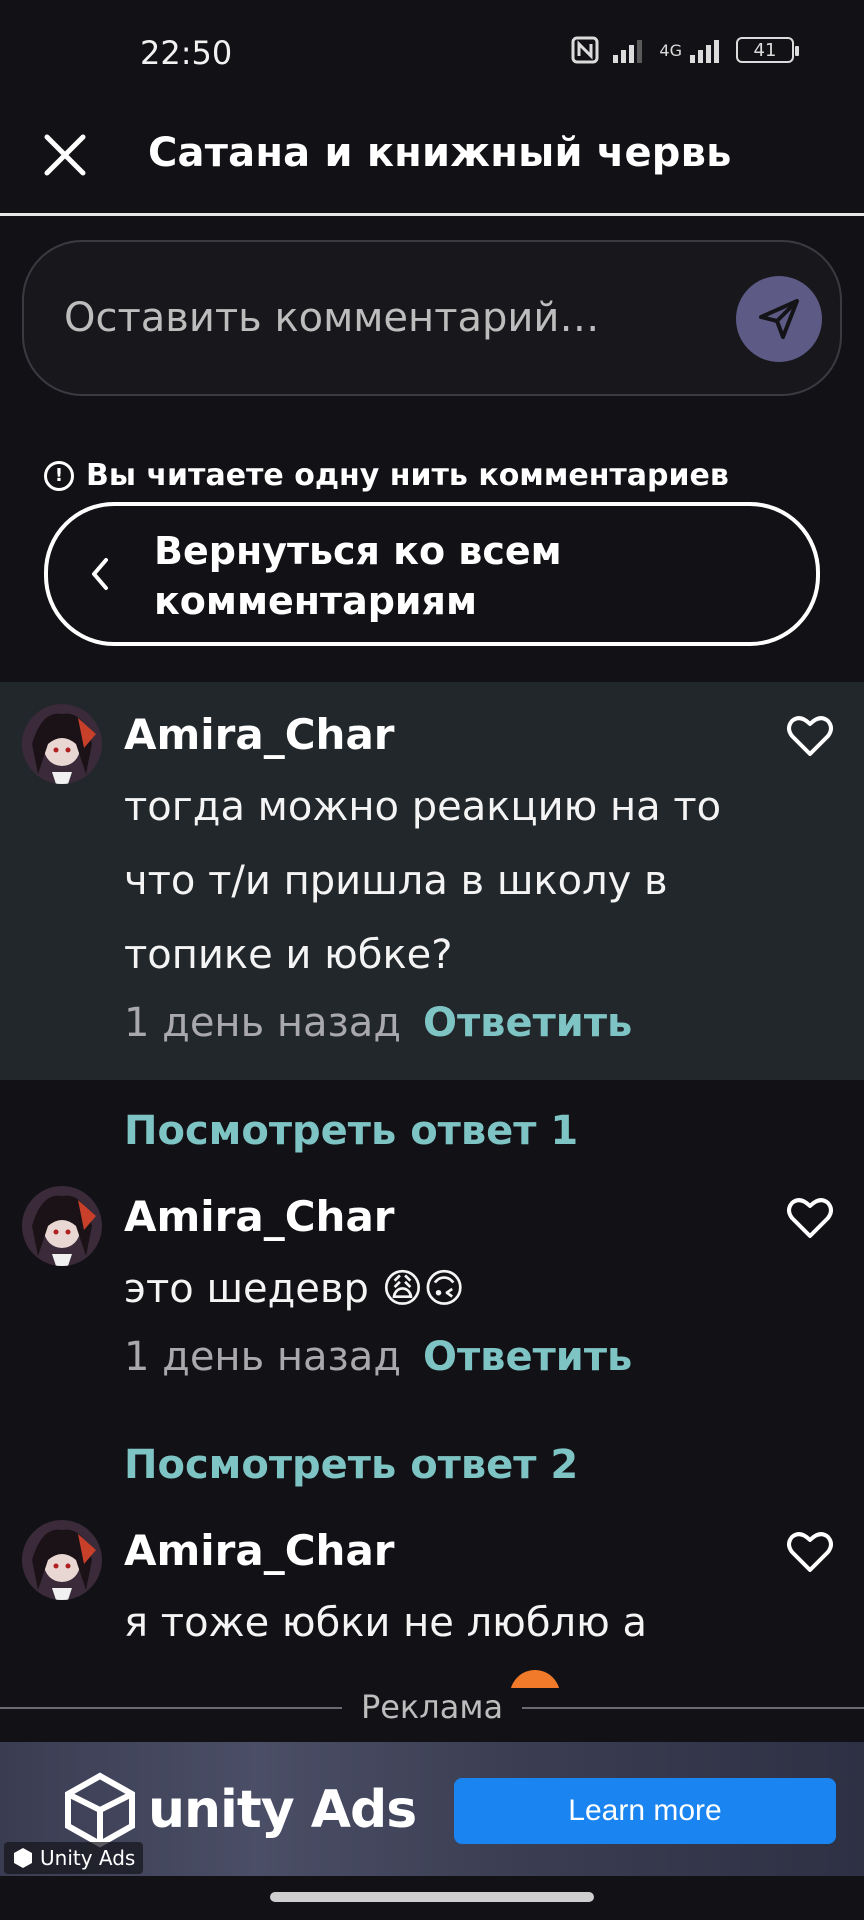 Image resolution: width=864 pixels, height=1920 pixels. I want to click on status-bar: 22:50 4G 41, so click(432, 55).